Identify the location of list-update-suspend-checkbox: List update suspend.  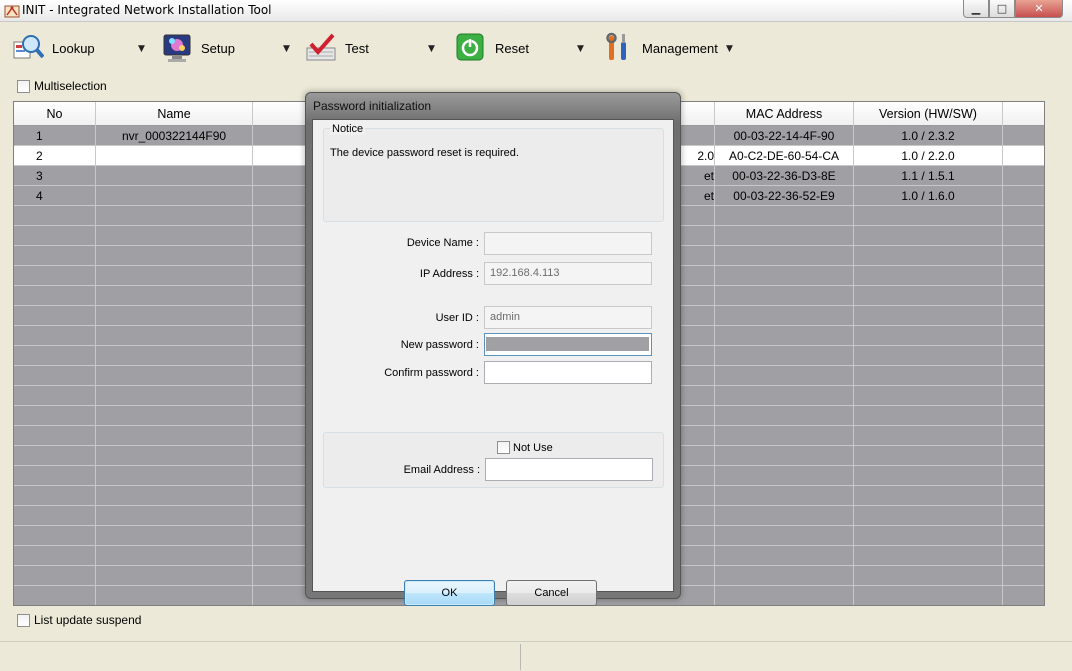
(77, 620).